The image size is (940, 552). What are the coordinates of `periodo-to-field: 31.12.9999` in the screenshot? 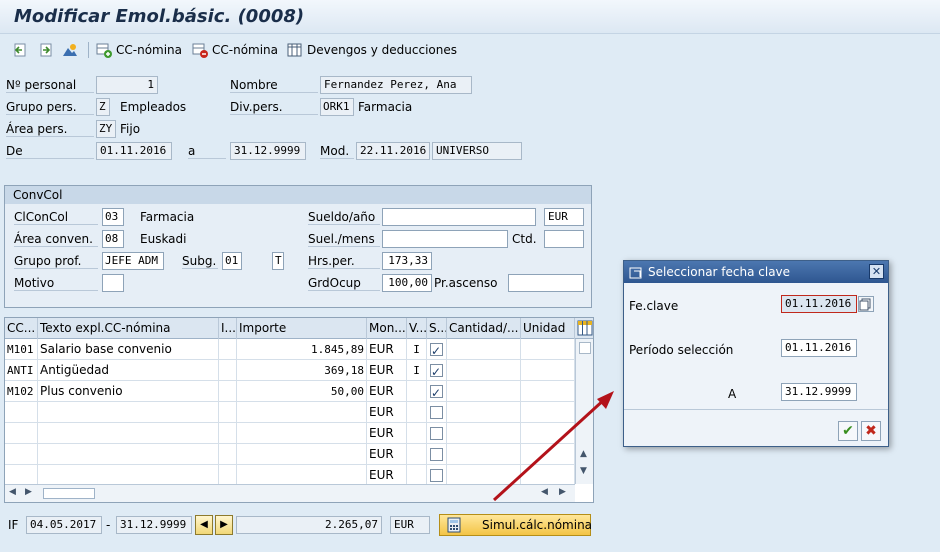 It's located at (819, 392).